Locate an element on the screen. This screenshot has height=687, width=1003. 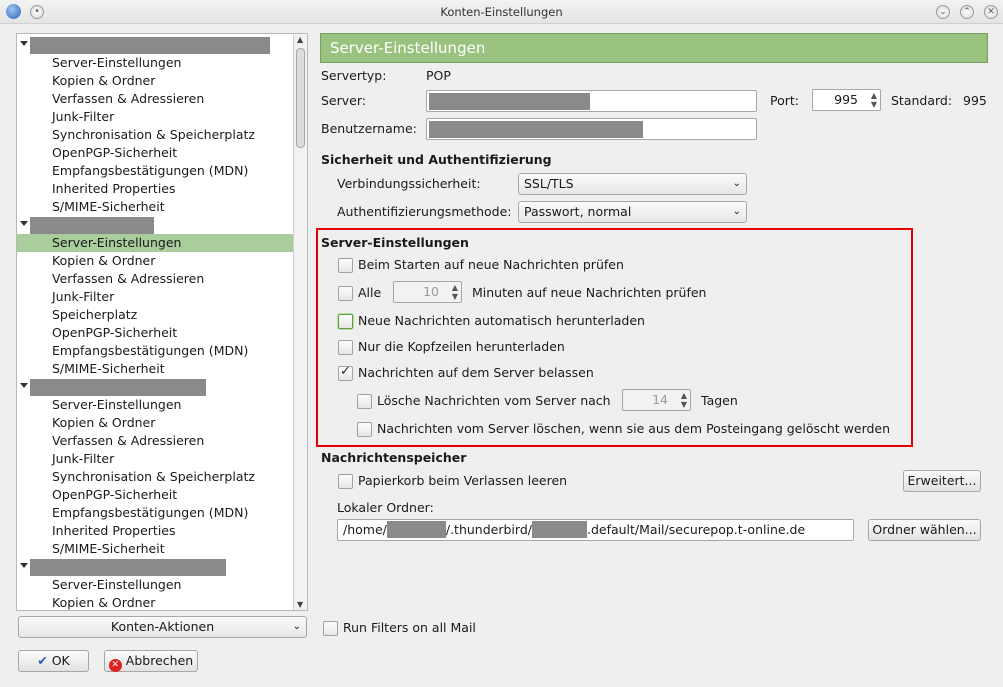
check-on-start-checkbox is located at coordinates (345, 265).